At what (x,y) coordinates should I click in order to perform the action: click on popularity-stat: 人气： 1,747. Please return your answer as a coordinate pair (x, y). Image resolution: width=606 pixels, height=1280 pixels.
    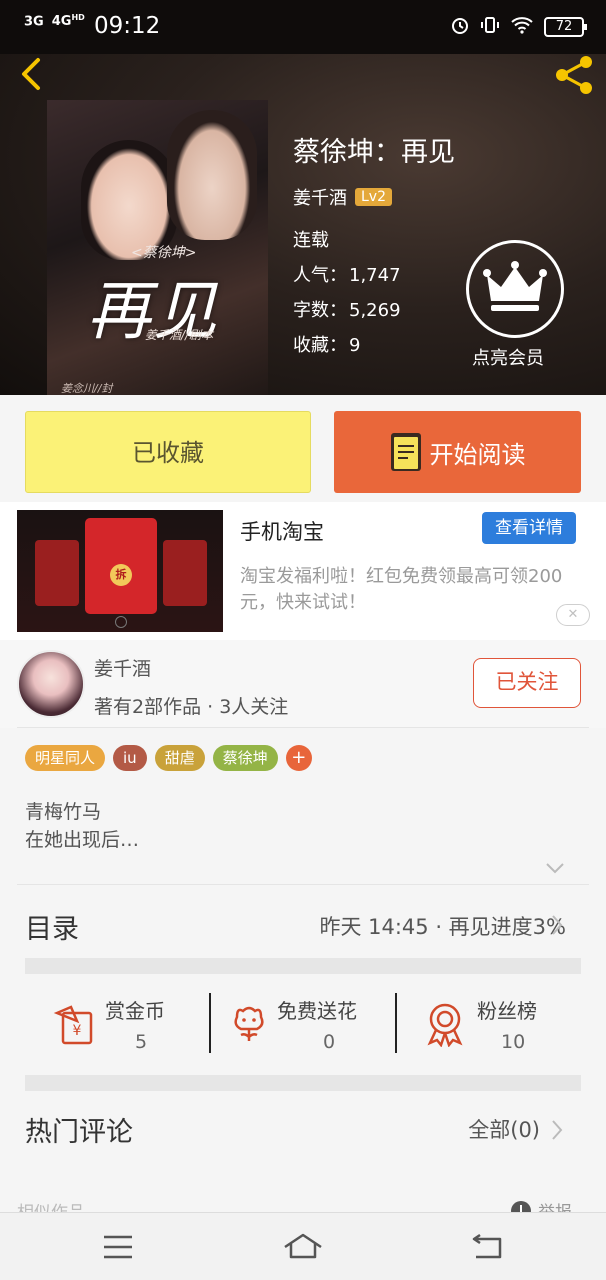
    Looking at the image, I should click on (347, 274).